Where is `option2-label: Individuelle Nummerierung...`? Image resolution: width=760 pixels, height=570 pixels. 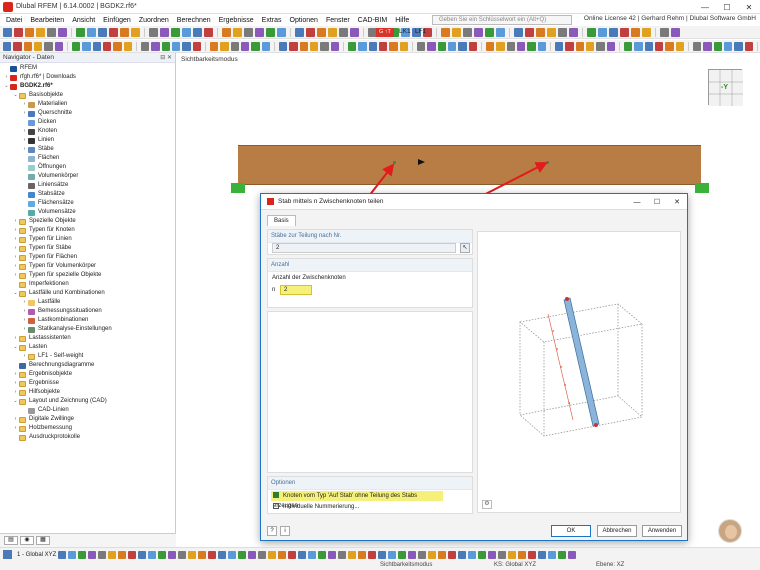 option2-label: Individuelle Nummerierung... is located at coordinates (321, 507).